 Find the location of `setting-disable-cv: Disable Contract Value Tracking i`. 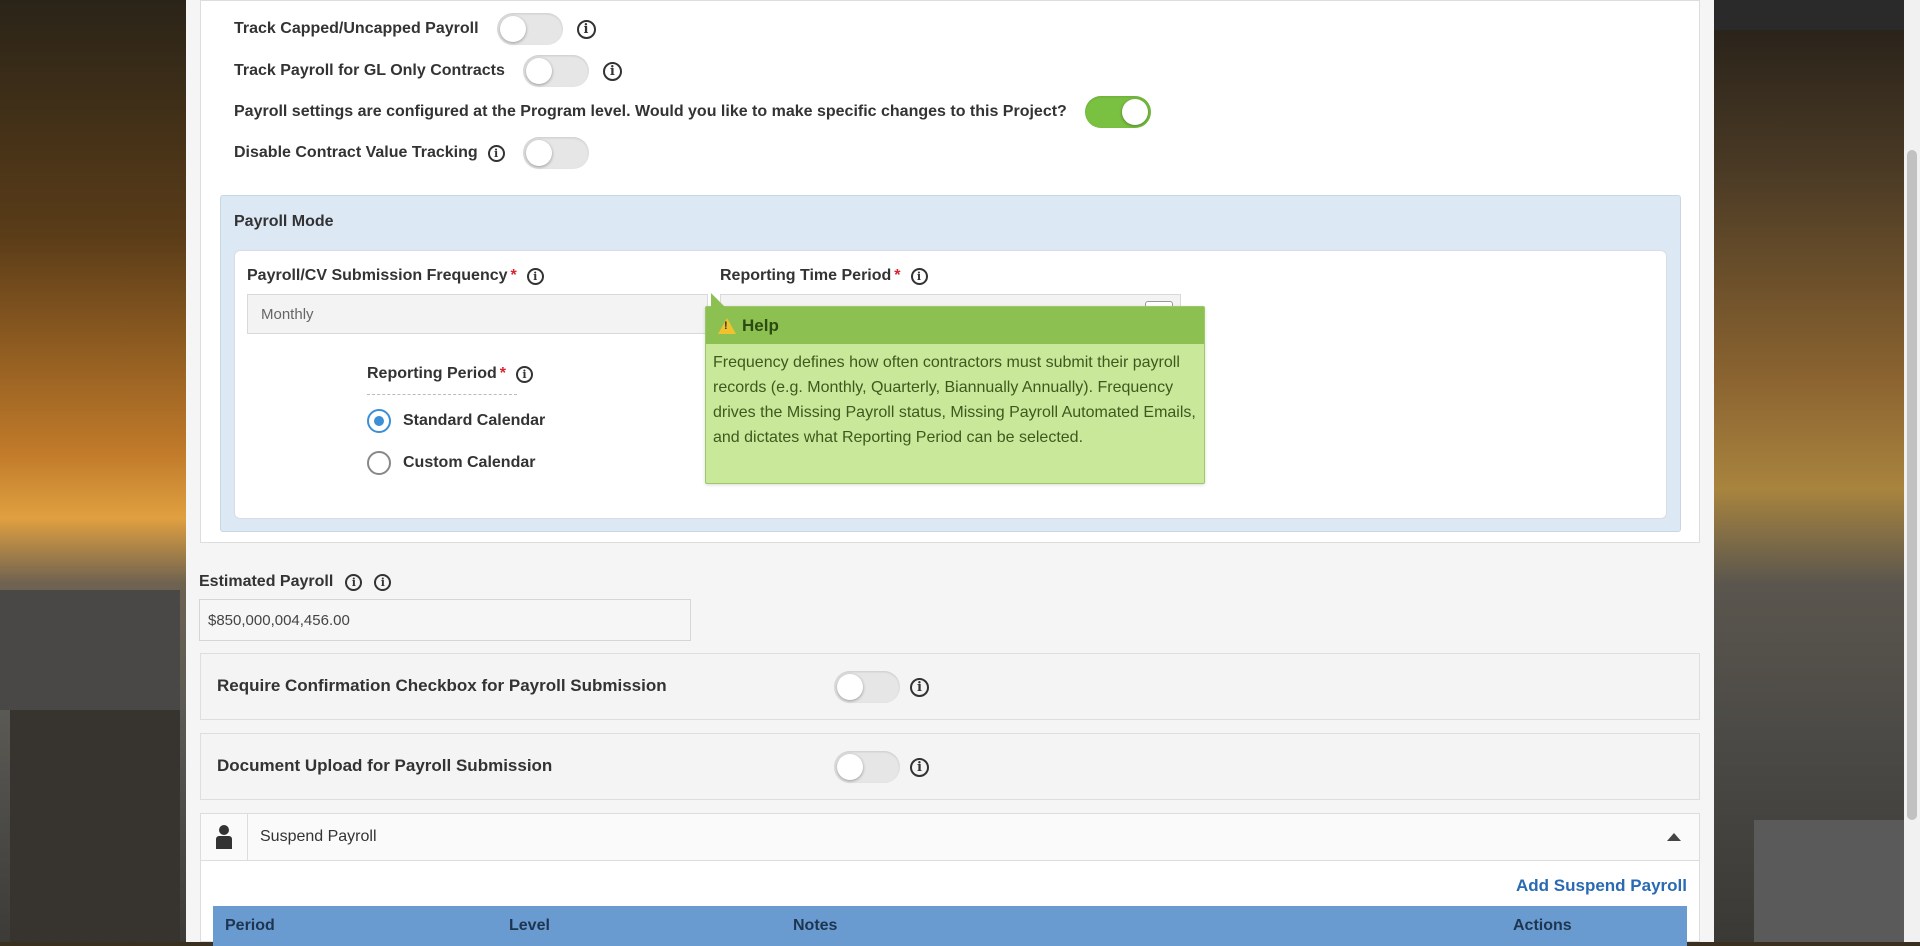

setting-disable-cv: Disable Contract Value Tracking i is located at coordinates (411, 153).